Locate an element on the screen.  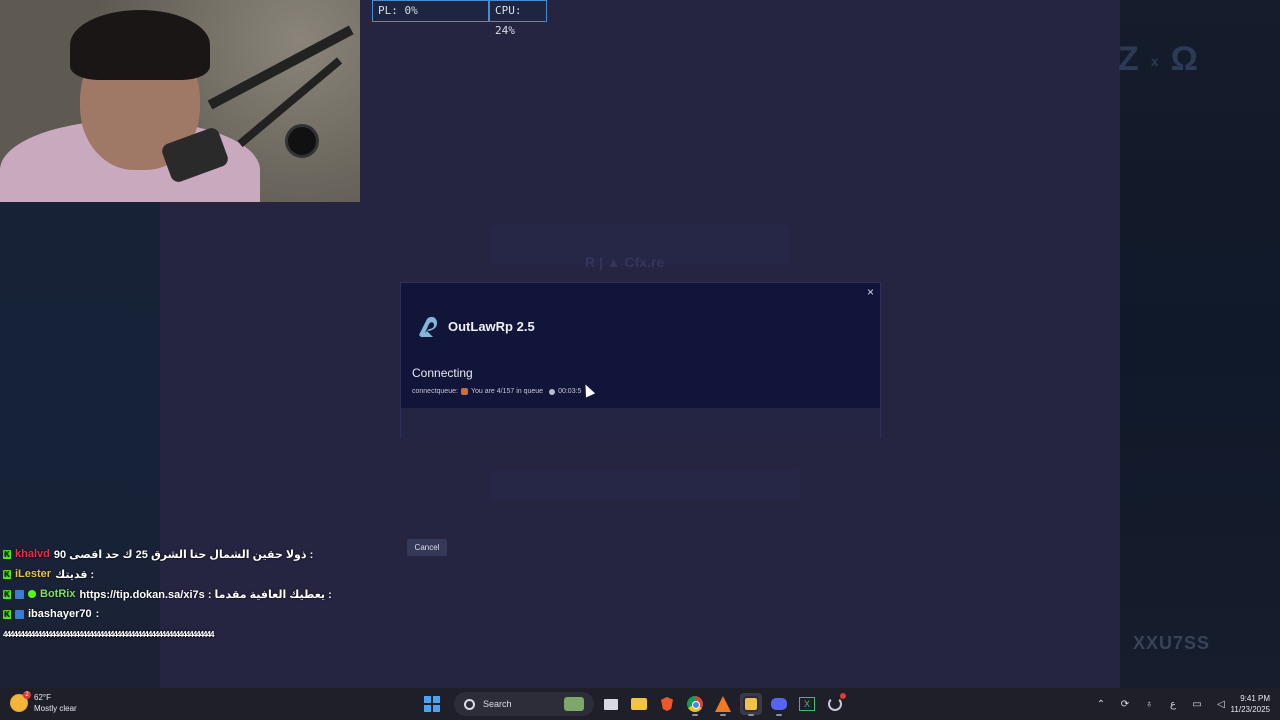
queue-position: You are 4/157 in queue is located at coordinates (507, 391).